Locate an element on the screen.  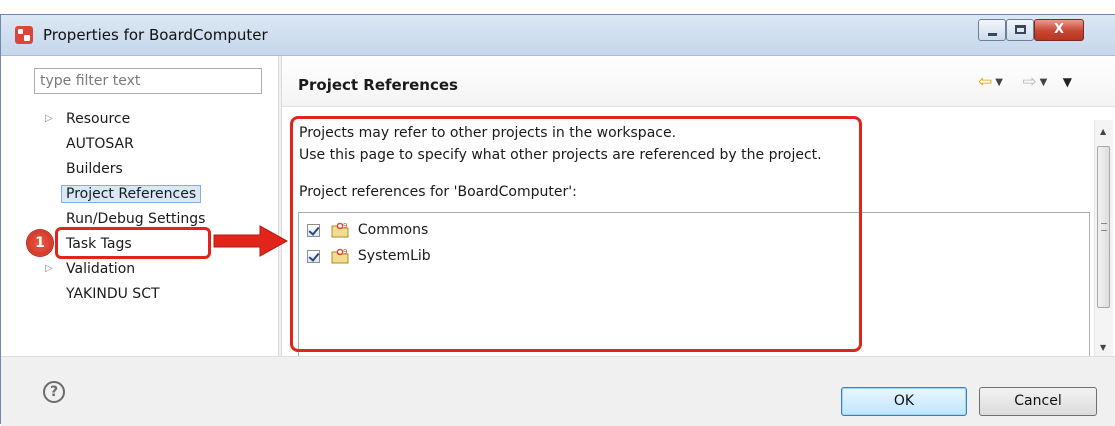
page-header: Project References ⇦ ▼ ⇨ ▼ ▼ is located at coordinates (698, 81).